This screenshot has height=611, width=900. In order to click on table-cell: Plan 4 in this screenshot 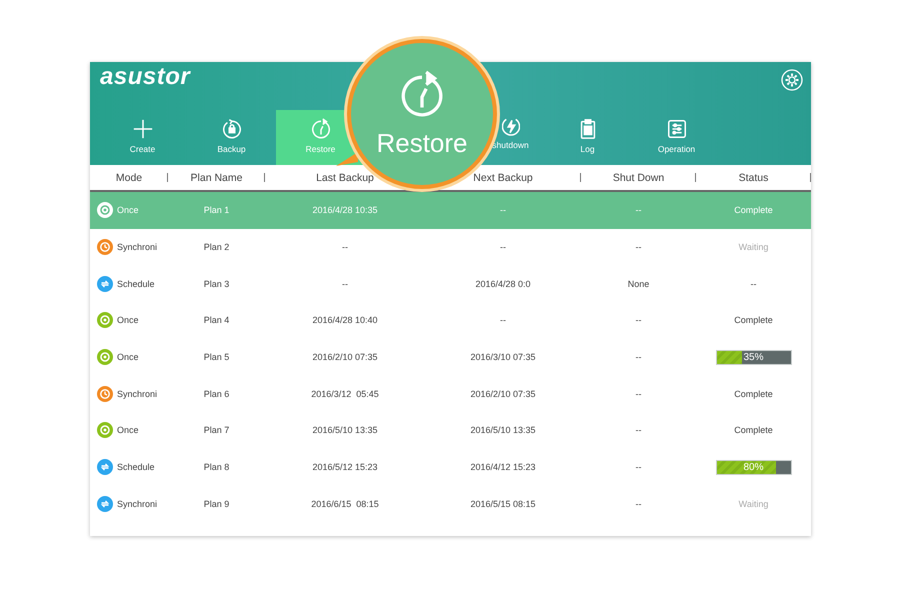, I will do `click(217, 320)`.